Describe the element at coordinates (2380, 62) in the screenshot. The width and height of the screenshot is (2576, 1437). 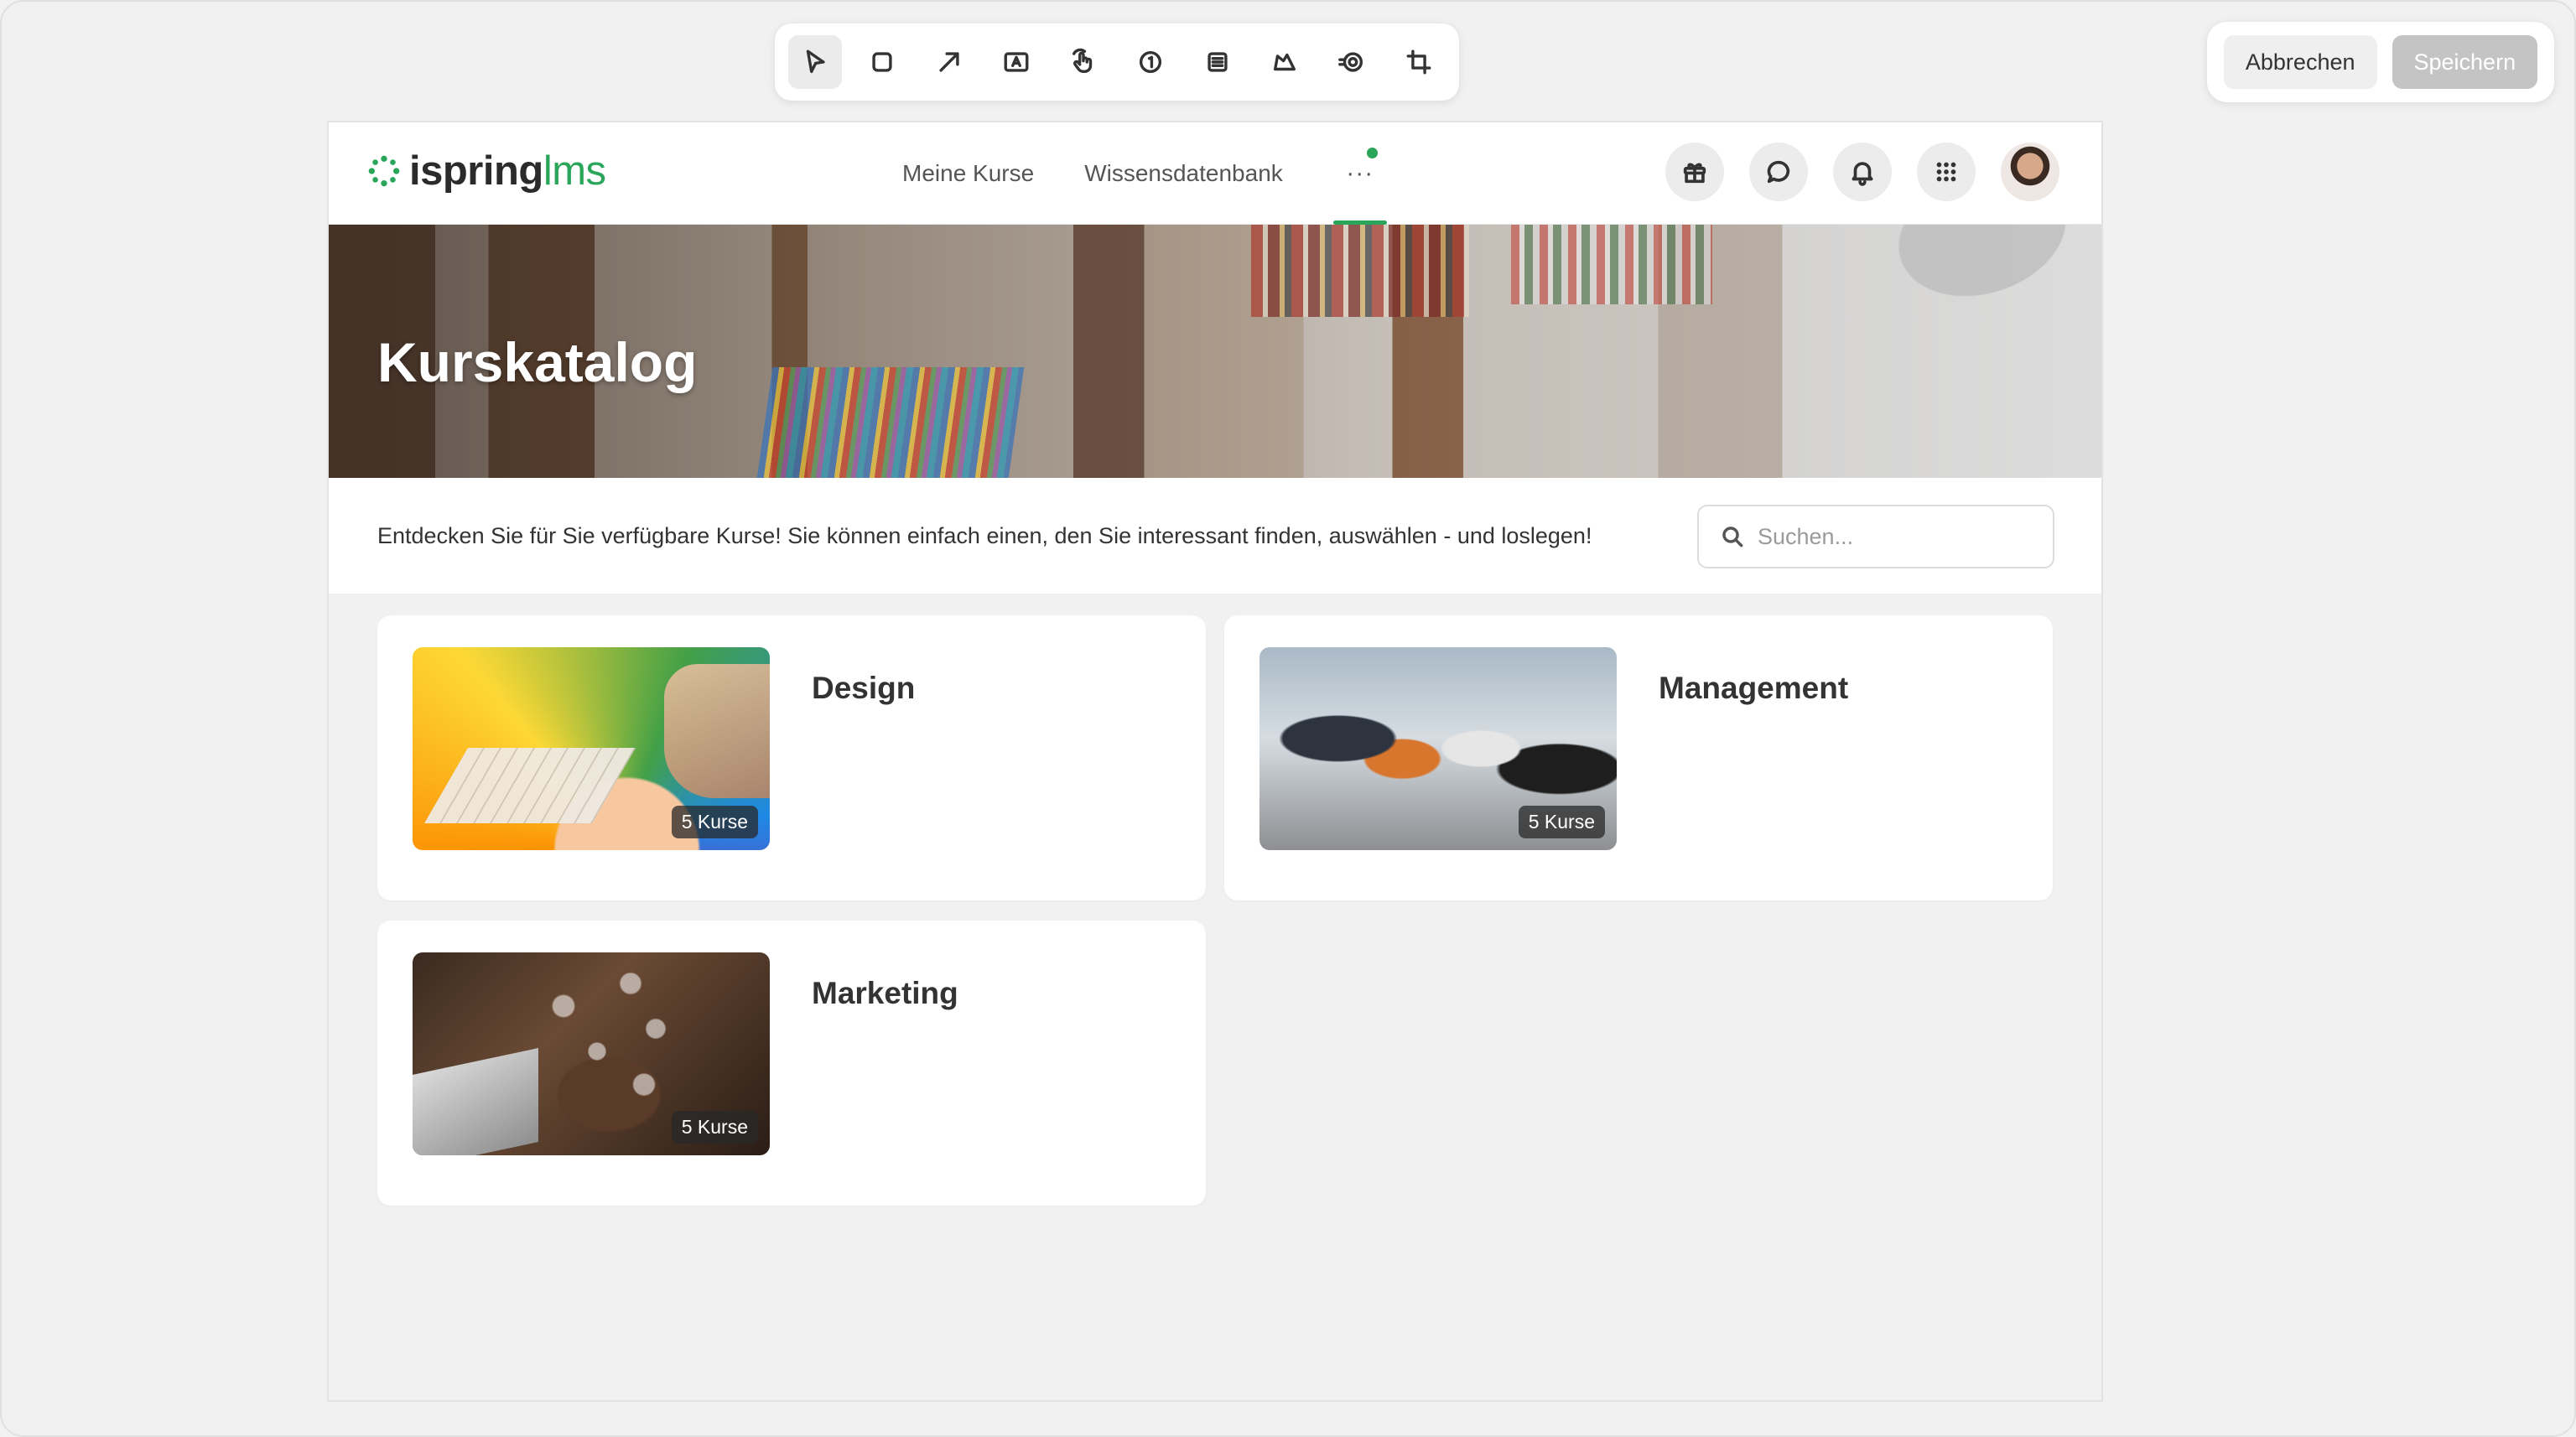
I see `editor-actions: Abbrechen Speichern` at that location.